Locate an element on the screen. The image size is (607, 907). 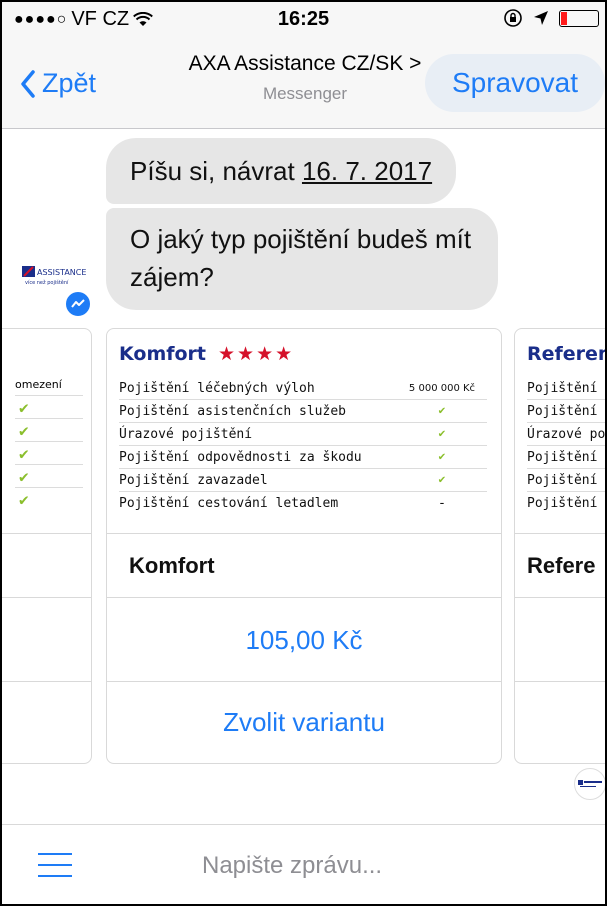
table-row: Pojištění cestování letadlem - is located at coordinates (303, 503).